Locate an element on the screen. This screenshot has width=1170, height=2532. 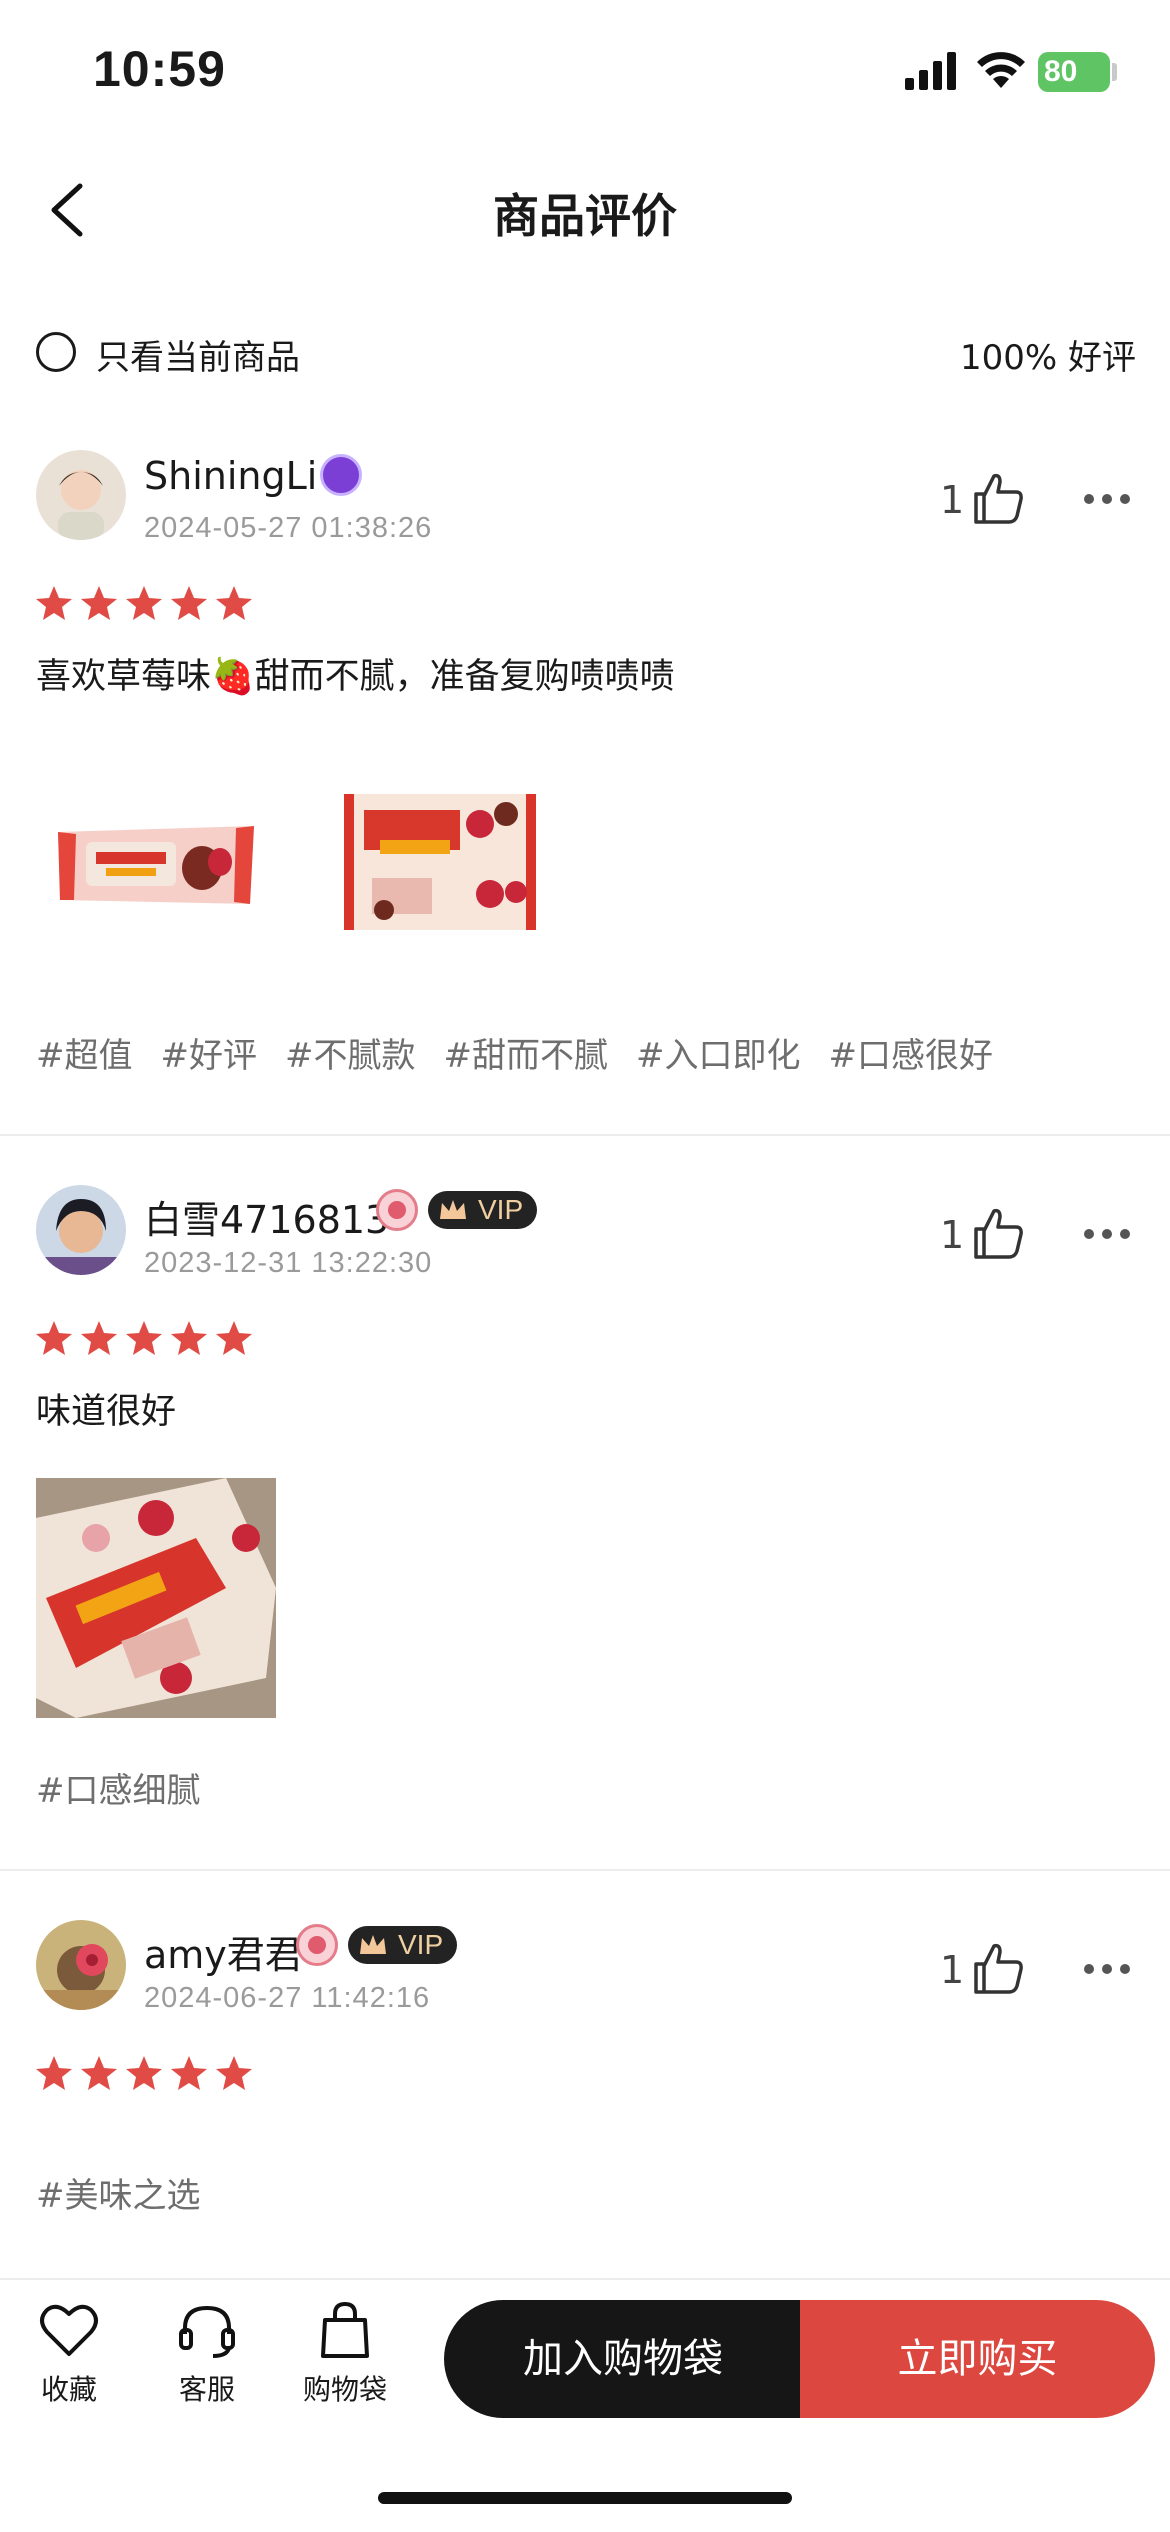
bag-button: 购物袋 is located at coordinates (345, 2372).